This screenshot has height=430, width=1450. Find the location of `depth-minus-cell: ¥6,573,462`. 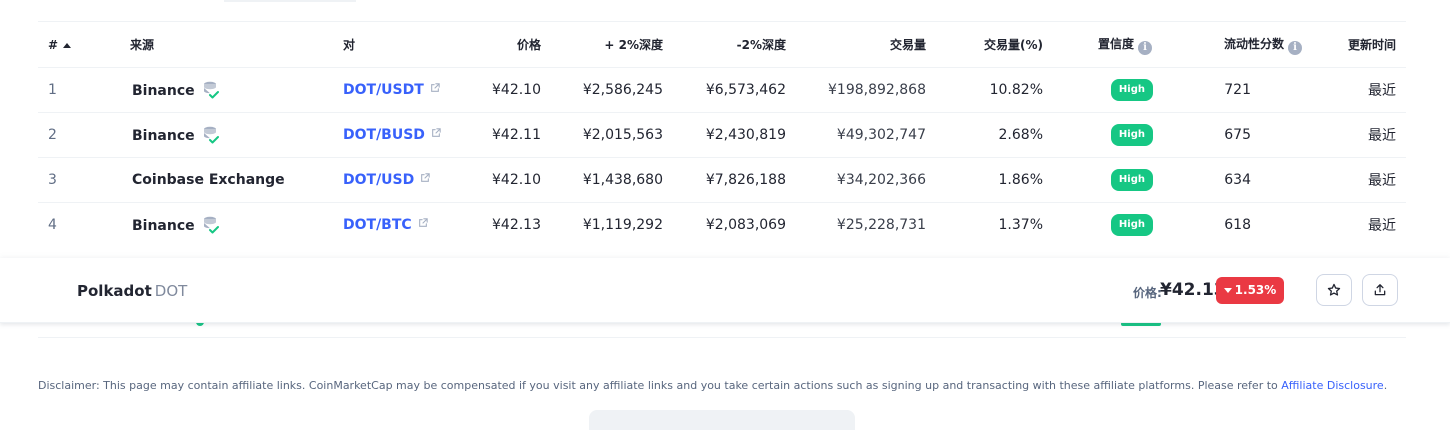

depth-minus-cell: ¥6,573,462 is located at coordinates (724, 90).